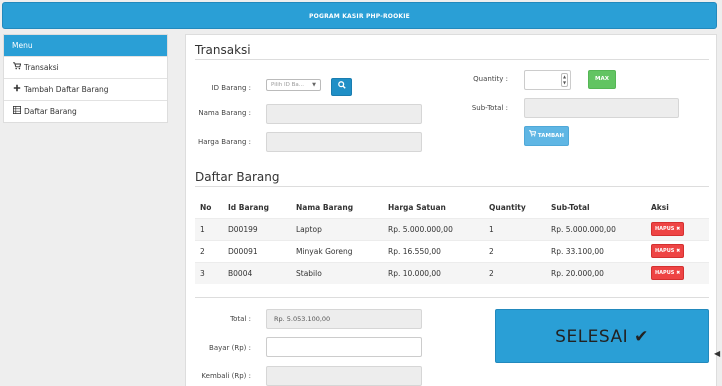  Describe the element at coordinates (314, 85) in the screenshot. I see `caret-down-icon: ▼` at that location.